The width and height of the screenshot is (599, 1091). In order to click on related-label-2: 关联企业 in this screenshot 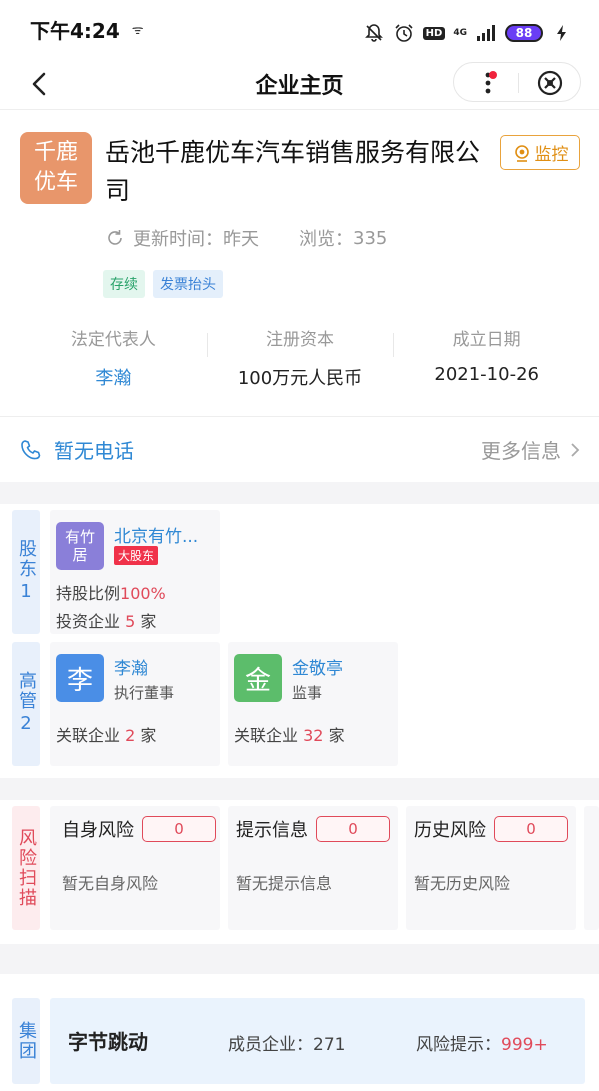, I will do `click(266, 735)`.